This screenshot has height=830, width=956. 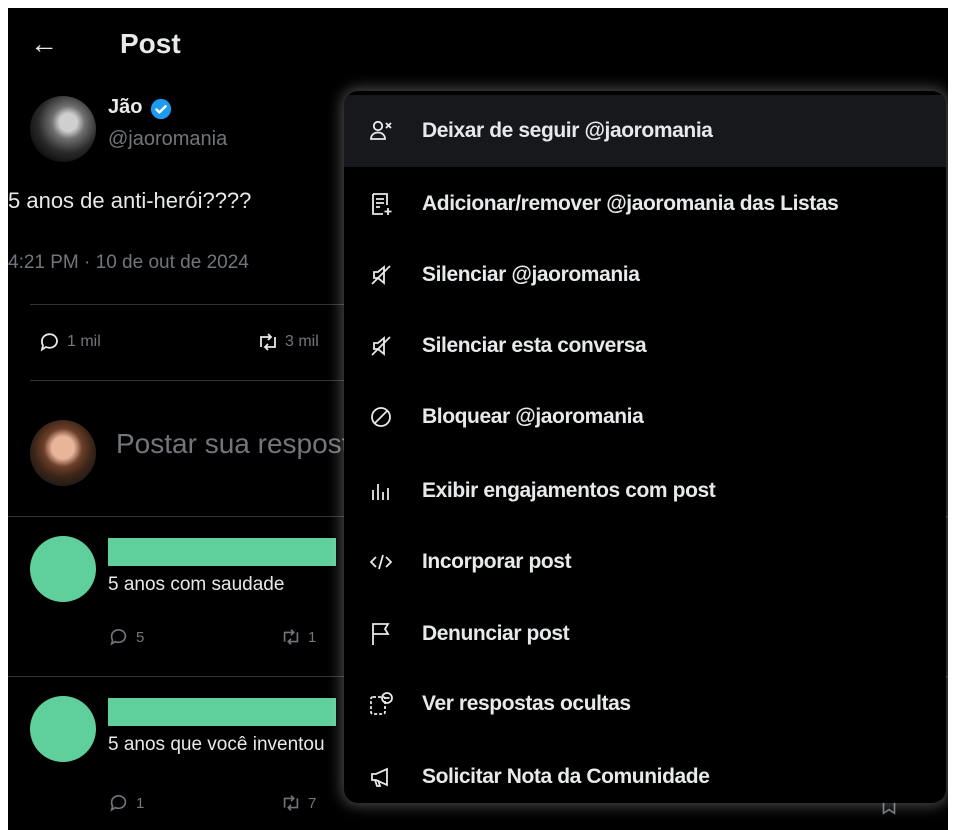 I want to click on menu-item-label: Incorporar post, so click(x=497, y=561).